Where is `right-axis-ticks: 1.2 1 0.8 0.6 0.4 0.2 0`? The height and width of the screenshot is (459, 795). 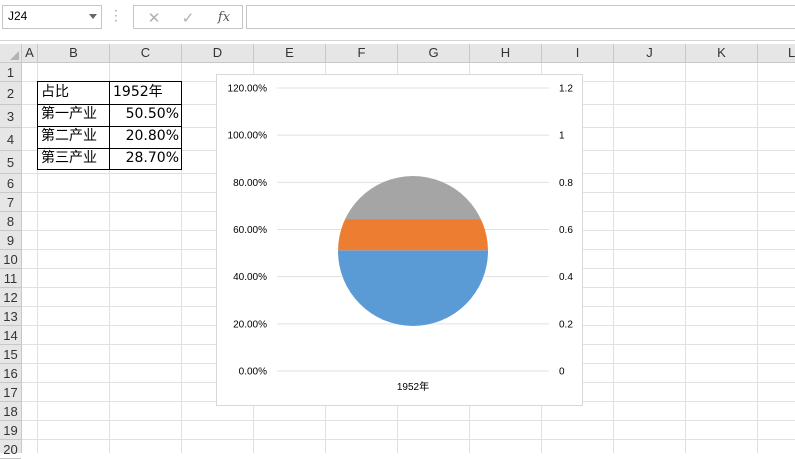
right-axis-ticks: 1.2 1 0.8 0.6 0.4 0.2 0 is located at coordinates (566, 231).